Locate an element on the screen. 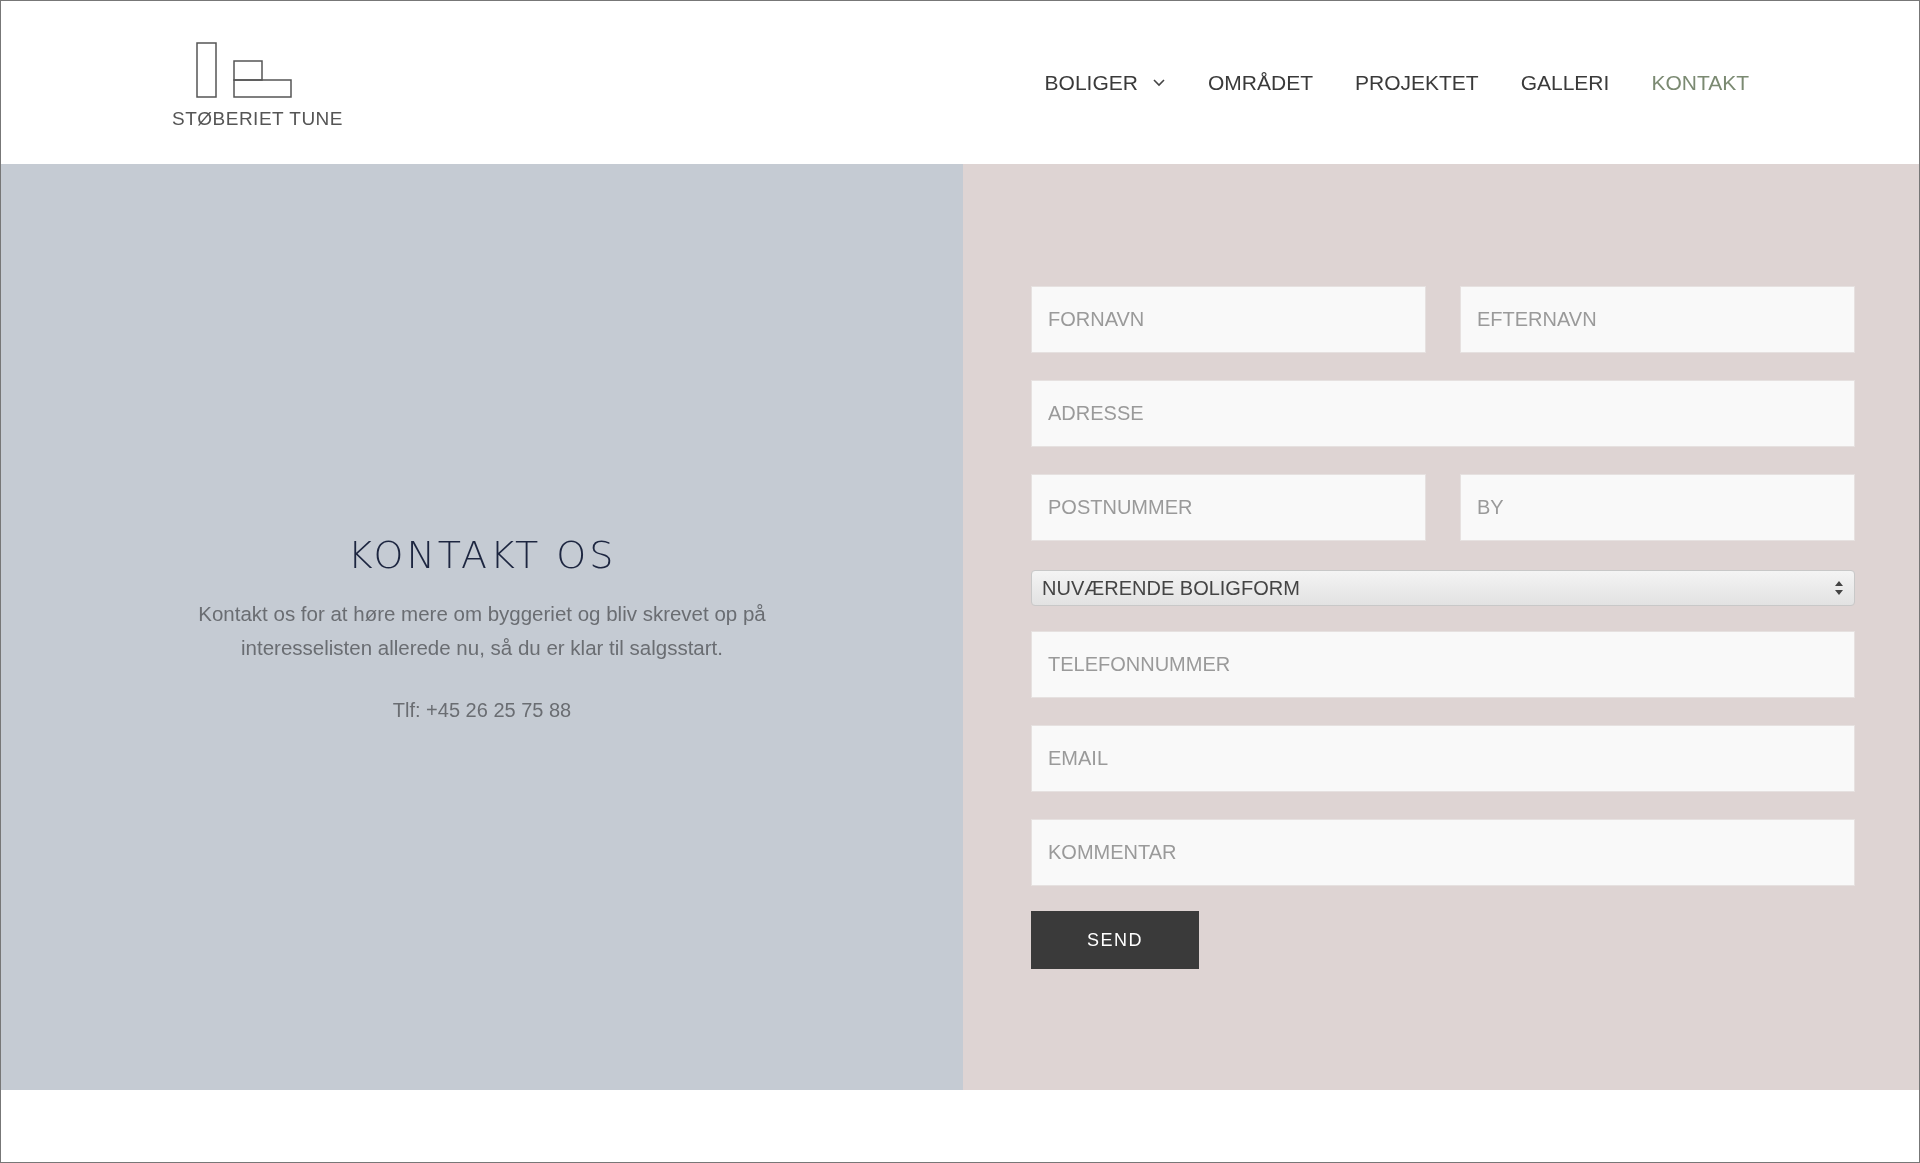 The image size is (1920, 1163). nav-link: OMRÅDET is located at coordinates (1260, 82).